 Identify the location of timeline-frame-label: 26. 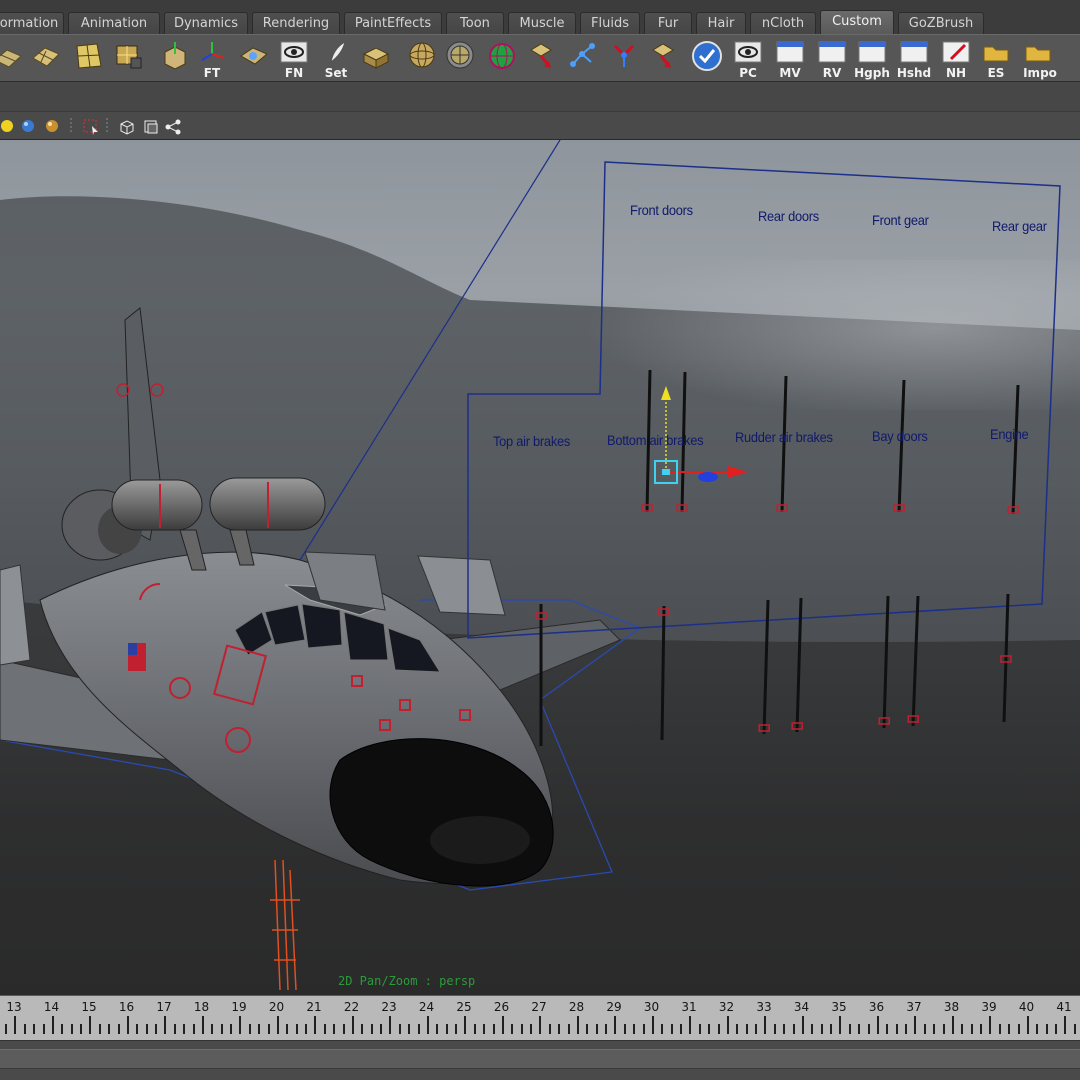
(501, 1007).